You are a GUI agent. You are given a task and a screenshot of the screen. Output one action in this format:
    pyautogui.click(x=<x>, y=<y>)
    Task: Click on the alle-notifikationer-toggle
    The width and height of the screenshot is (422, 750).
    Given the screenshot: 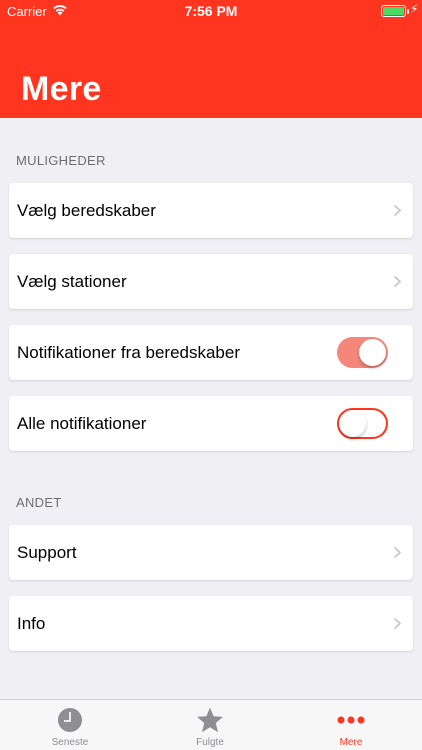 What is the action you would take?
    pyautogui.click(x=362, y=423)
    